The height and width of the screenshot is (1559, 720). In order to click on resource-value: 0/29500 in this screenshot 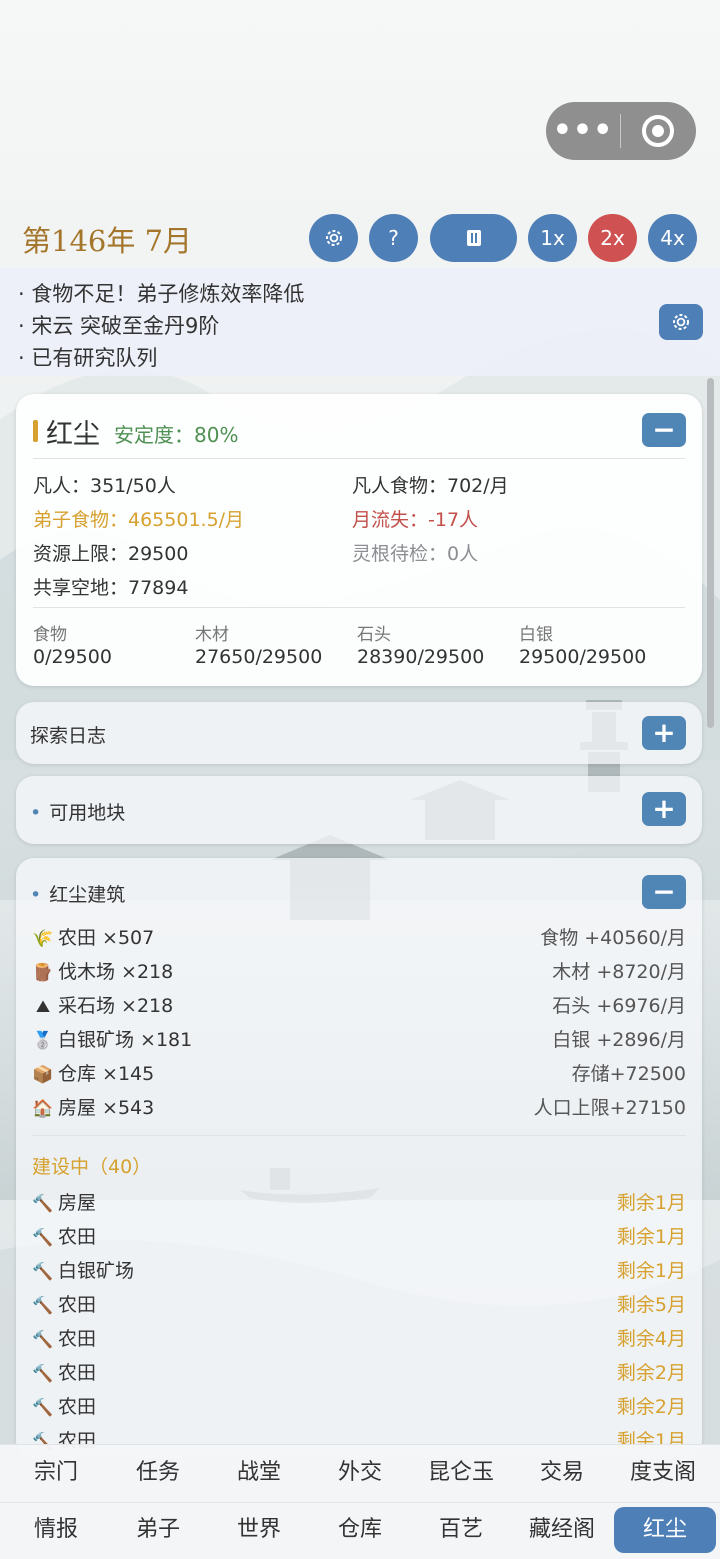, I will do `click(72, 657)`.